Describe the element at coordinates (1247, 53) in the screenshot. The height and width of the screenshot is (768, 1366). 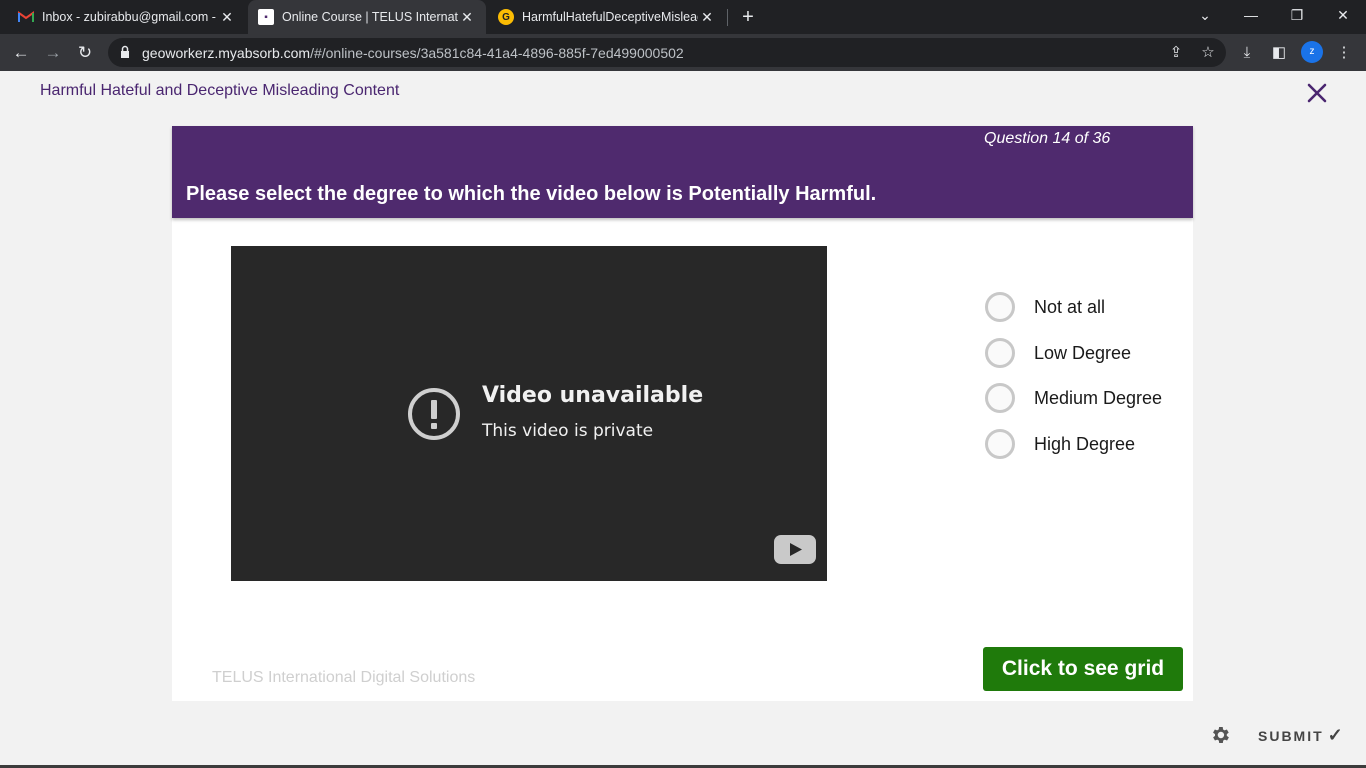
I see `download-icon: ⤓` at that location.